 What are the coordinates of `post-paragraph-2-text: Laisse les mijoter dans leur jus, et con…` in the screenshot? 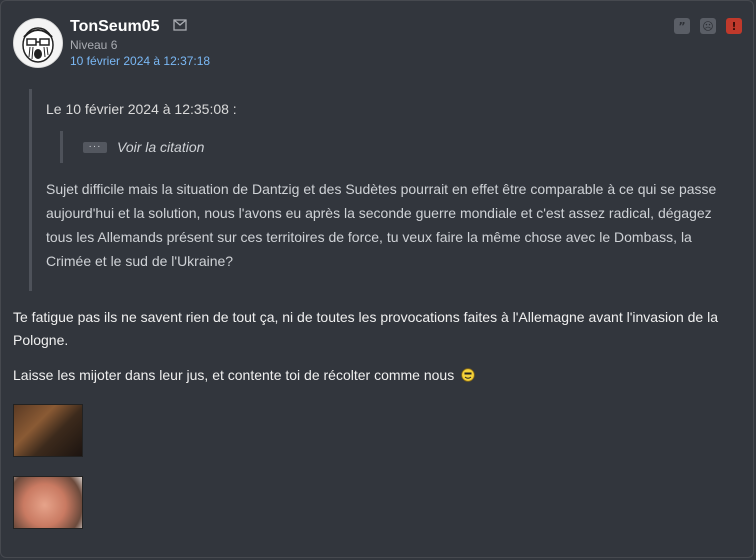 It's located at (234, 375).